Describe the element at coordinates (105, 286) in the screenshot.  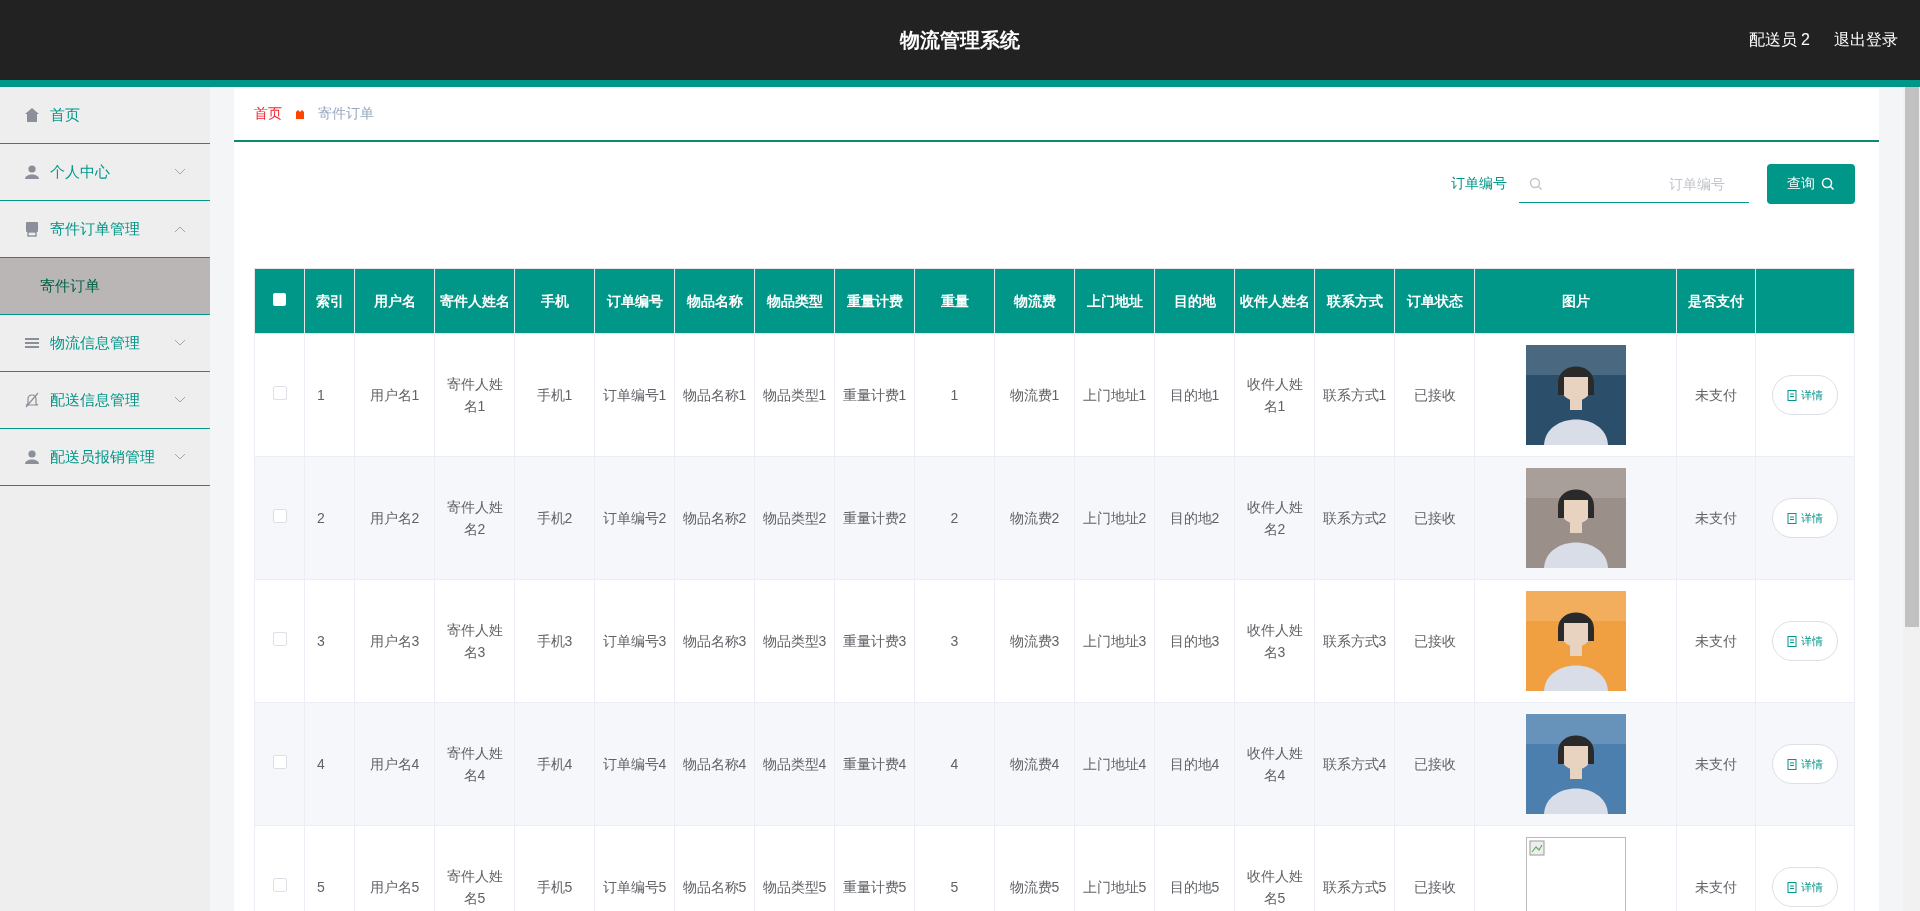
I see `submenu-item: 寄件订单` at that location.